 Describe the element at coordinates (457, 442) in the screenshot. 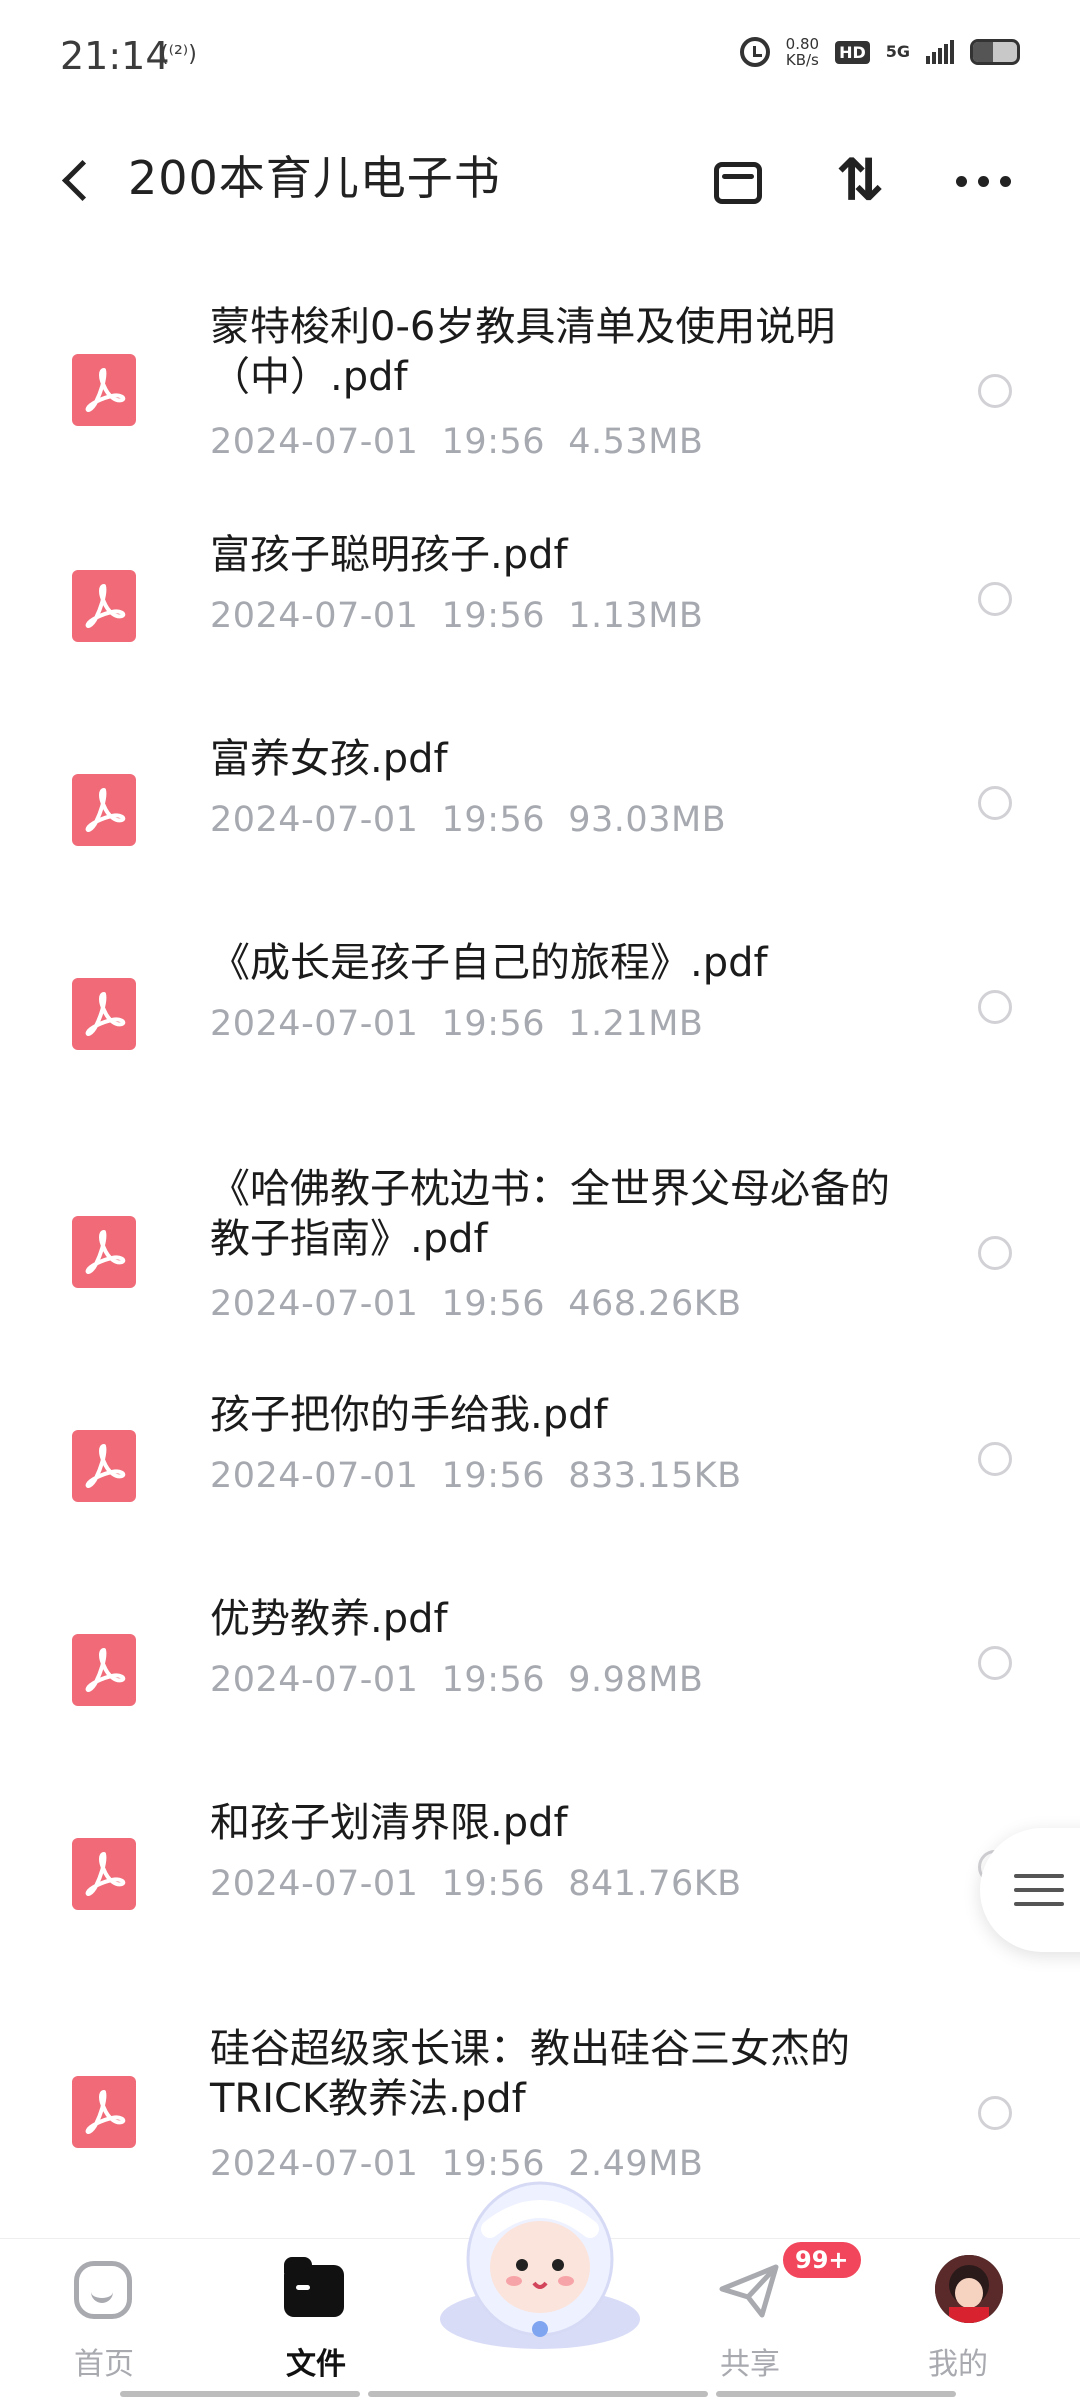

I see `file-meta: 2024-07-01 19:56 4.53MB` at that location.